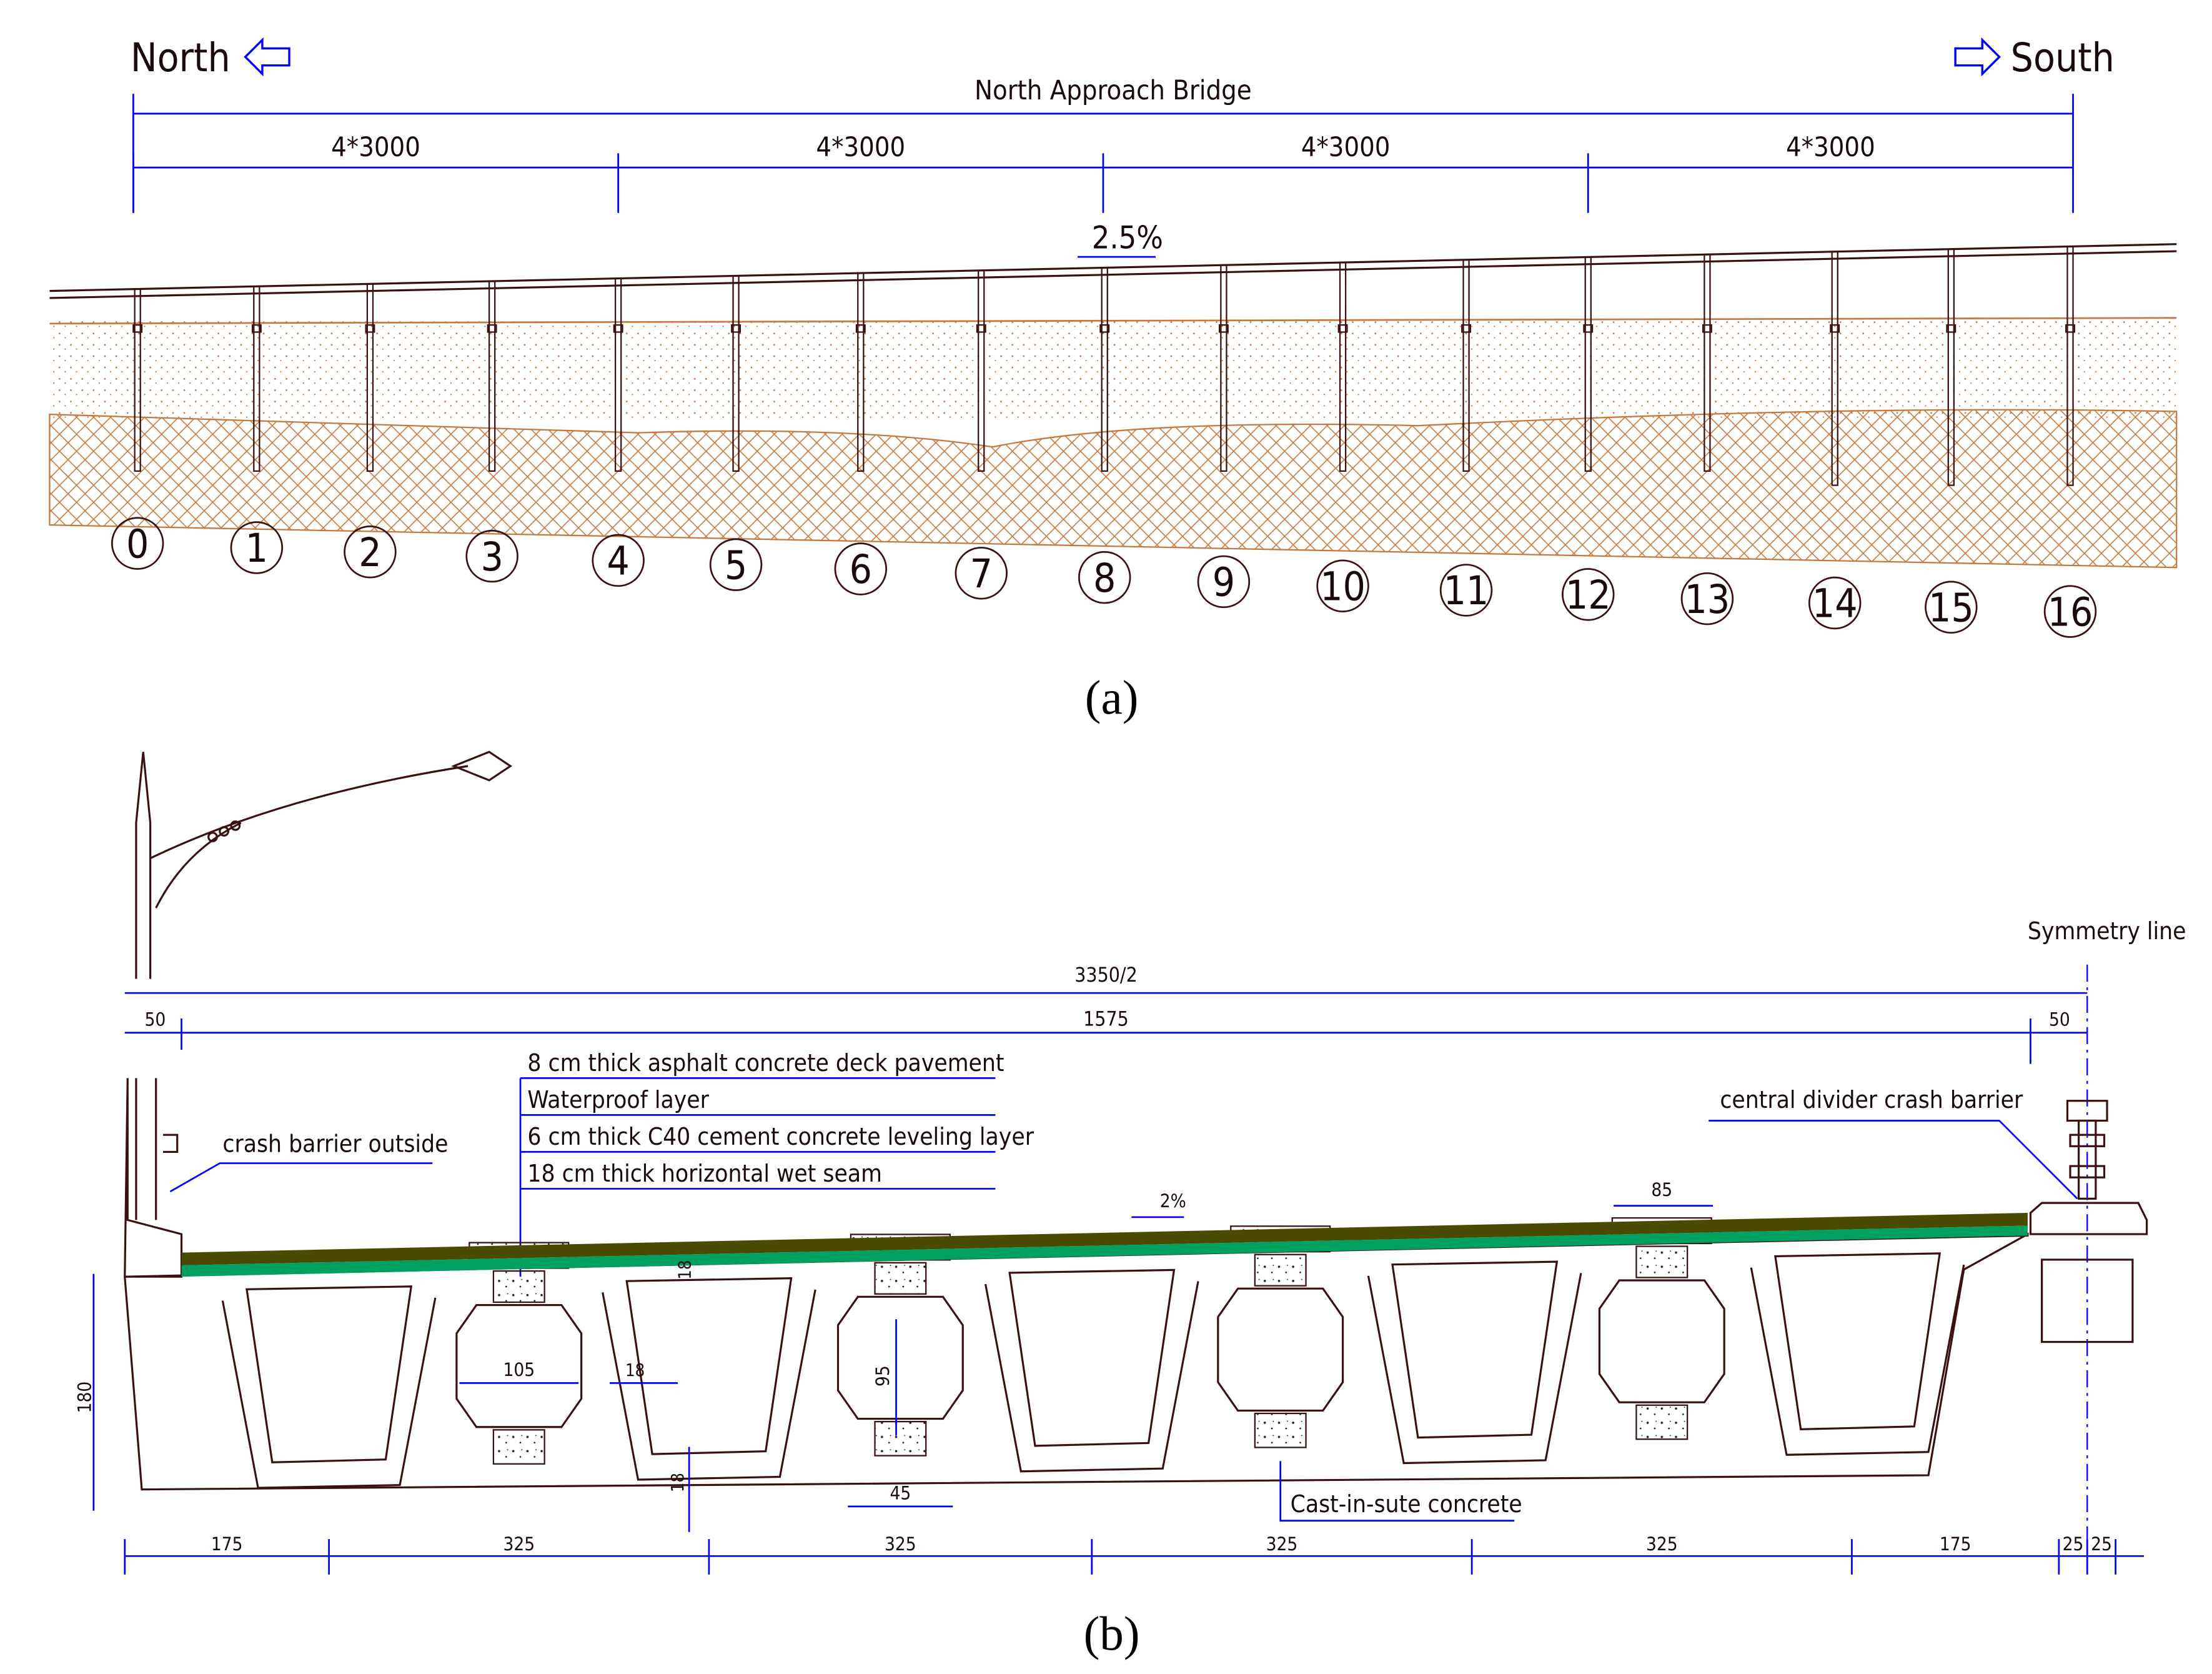 The height and width of the screenshot is (1674, 2212). What do you see at coordinates (900, 1493) in the screenshot?
I see `joint-width-label: 45` at bounding box center [900, 1493].